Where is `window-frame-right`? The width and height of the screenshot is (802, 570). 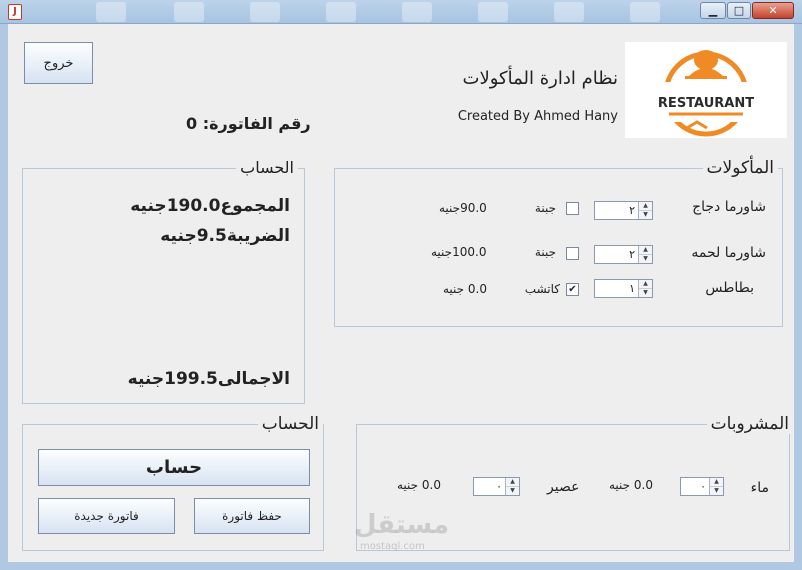 window-frame-right is located at coordinates (798, 297).